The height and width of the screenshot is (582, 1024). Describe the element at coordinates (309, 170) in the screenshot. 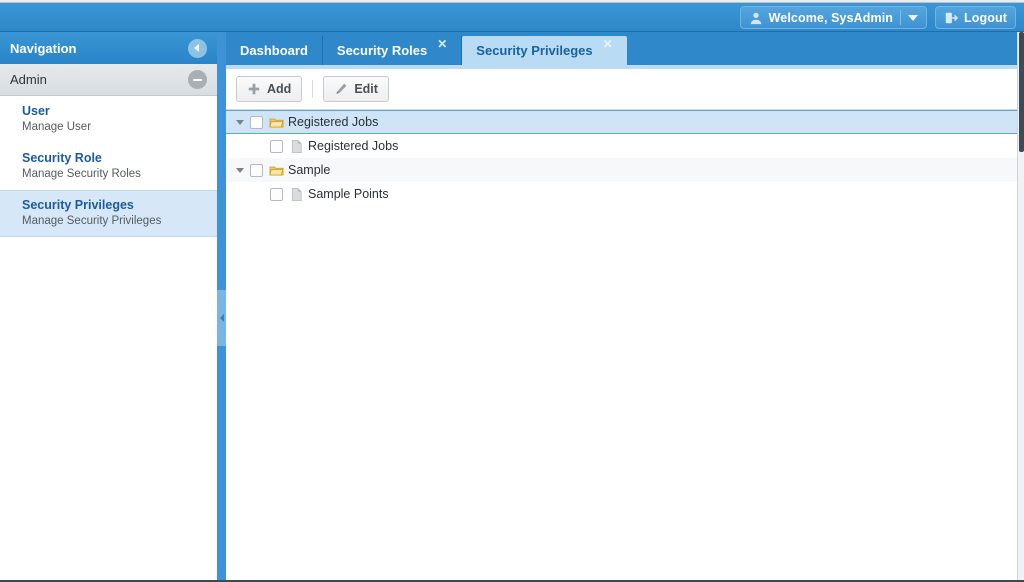

I see `row-label: Sample` at that location.